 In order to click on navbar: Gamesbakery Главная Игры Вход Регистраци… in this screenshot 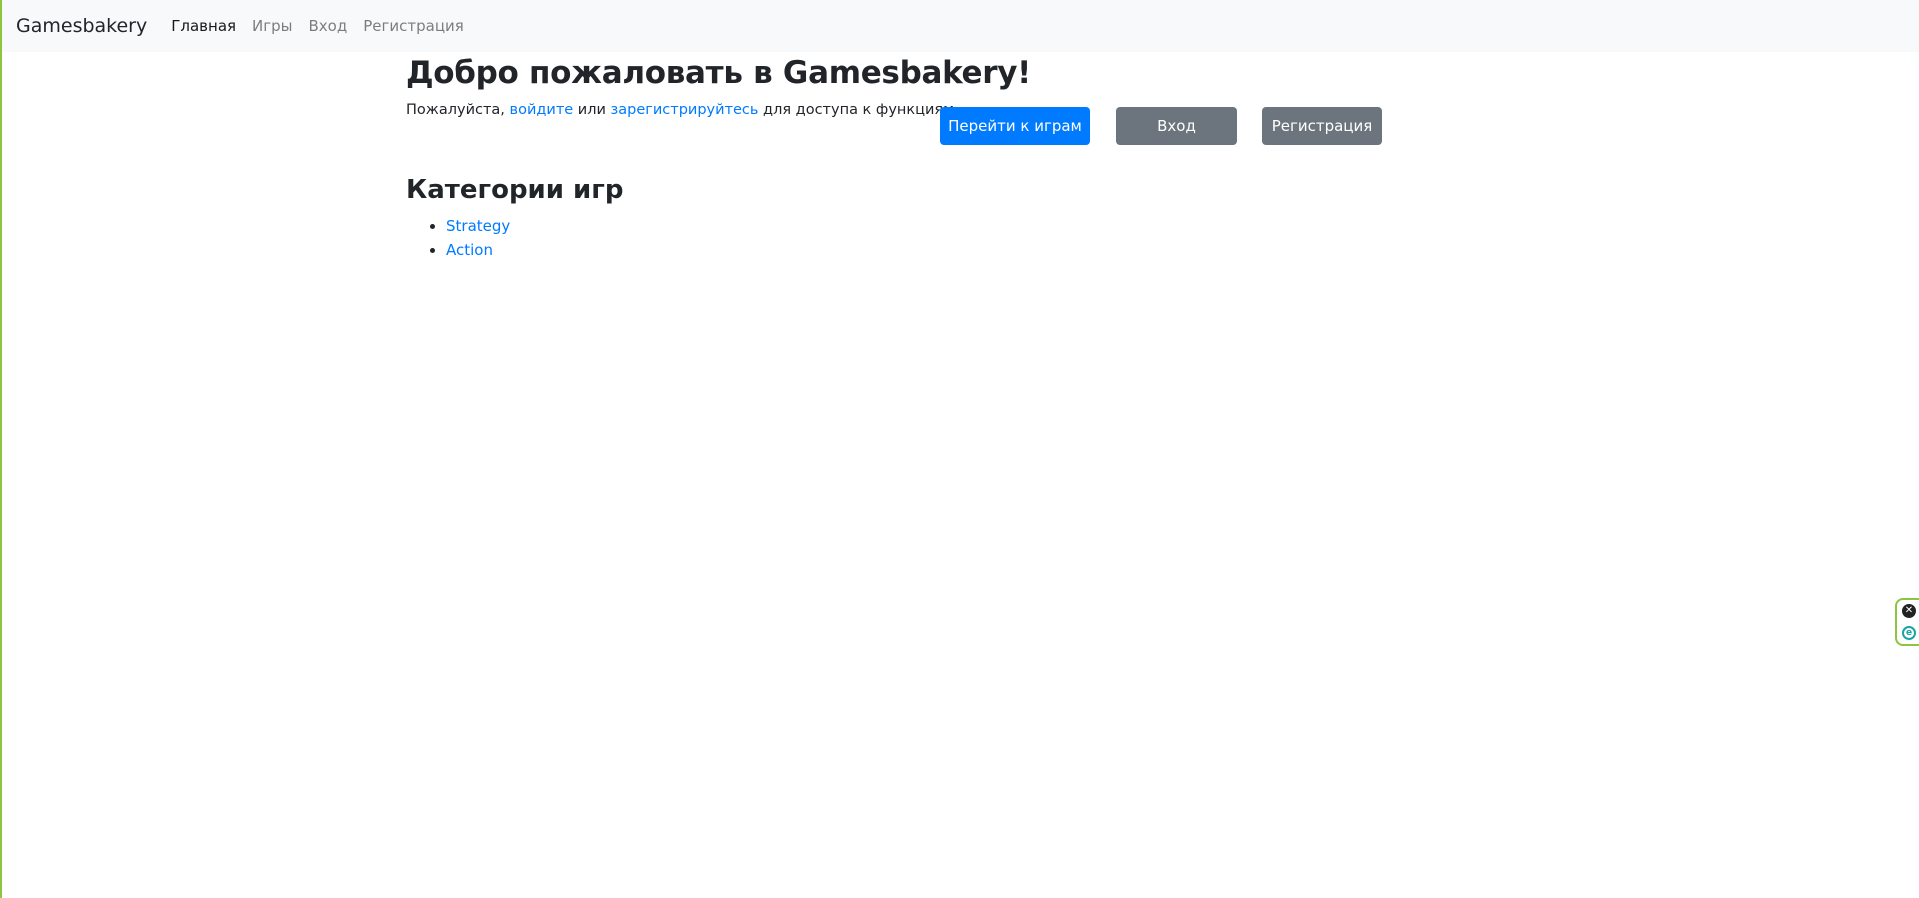, I will do `click(960, 26)`.